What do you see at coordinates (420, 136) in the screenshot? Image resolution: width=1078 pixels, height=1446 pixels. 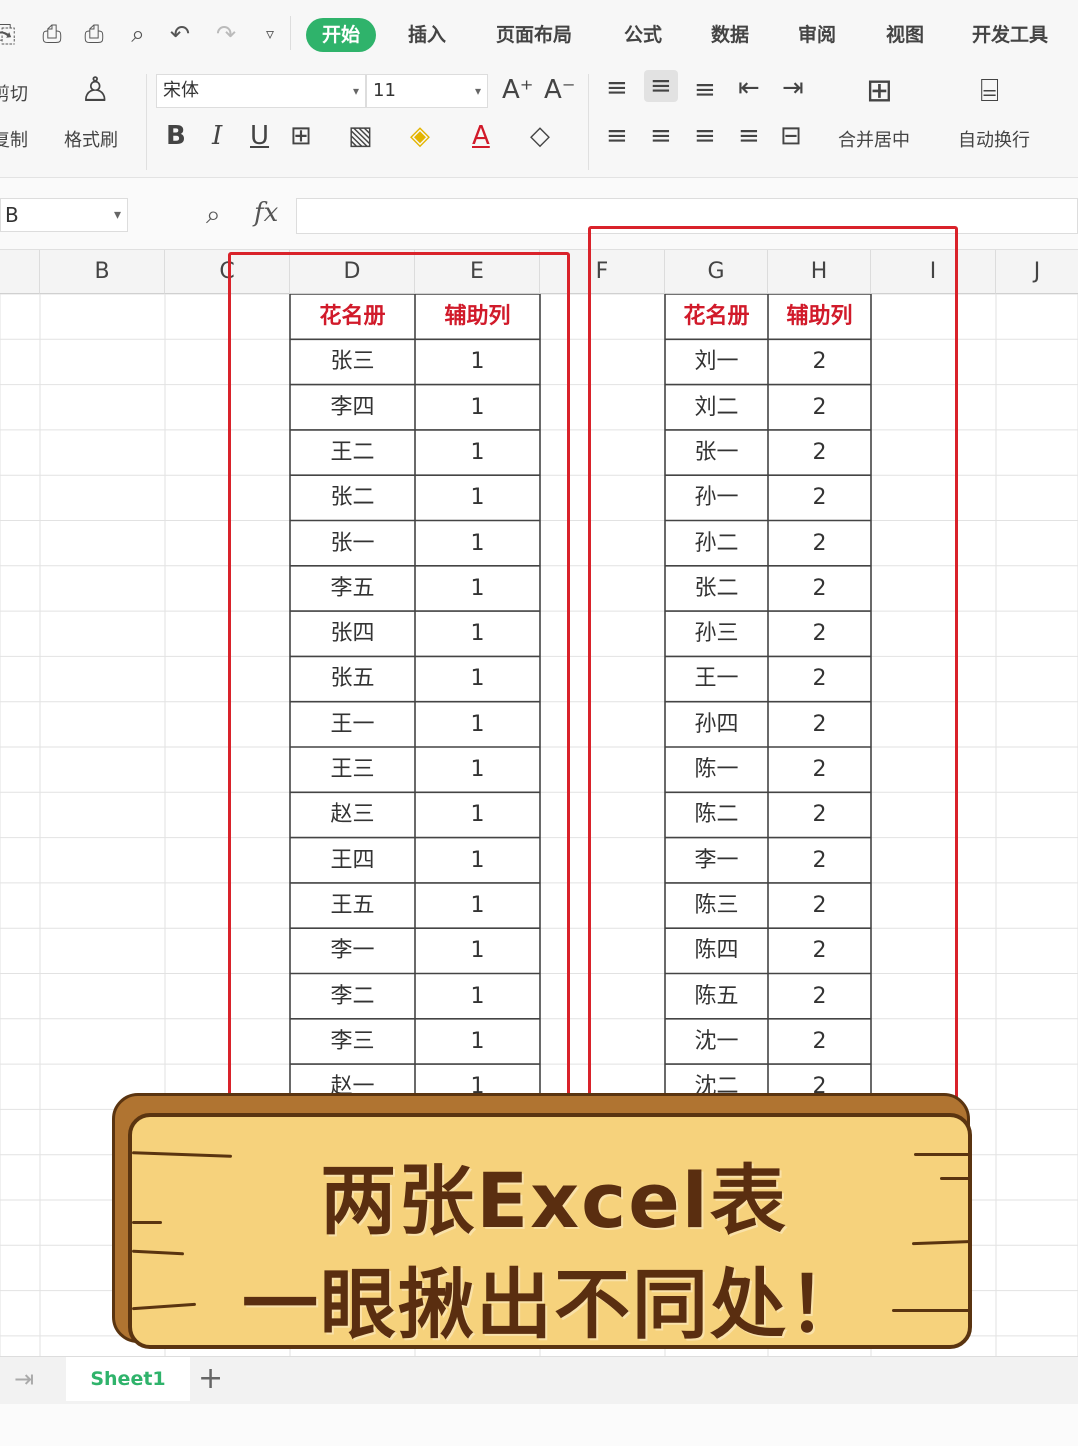 I see `fill-color-icon: ◈` at bounding box center [420, 136].